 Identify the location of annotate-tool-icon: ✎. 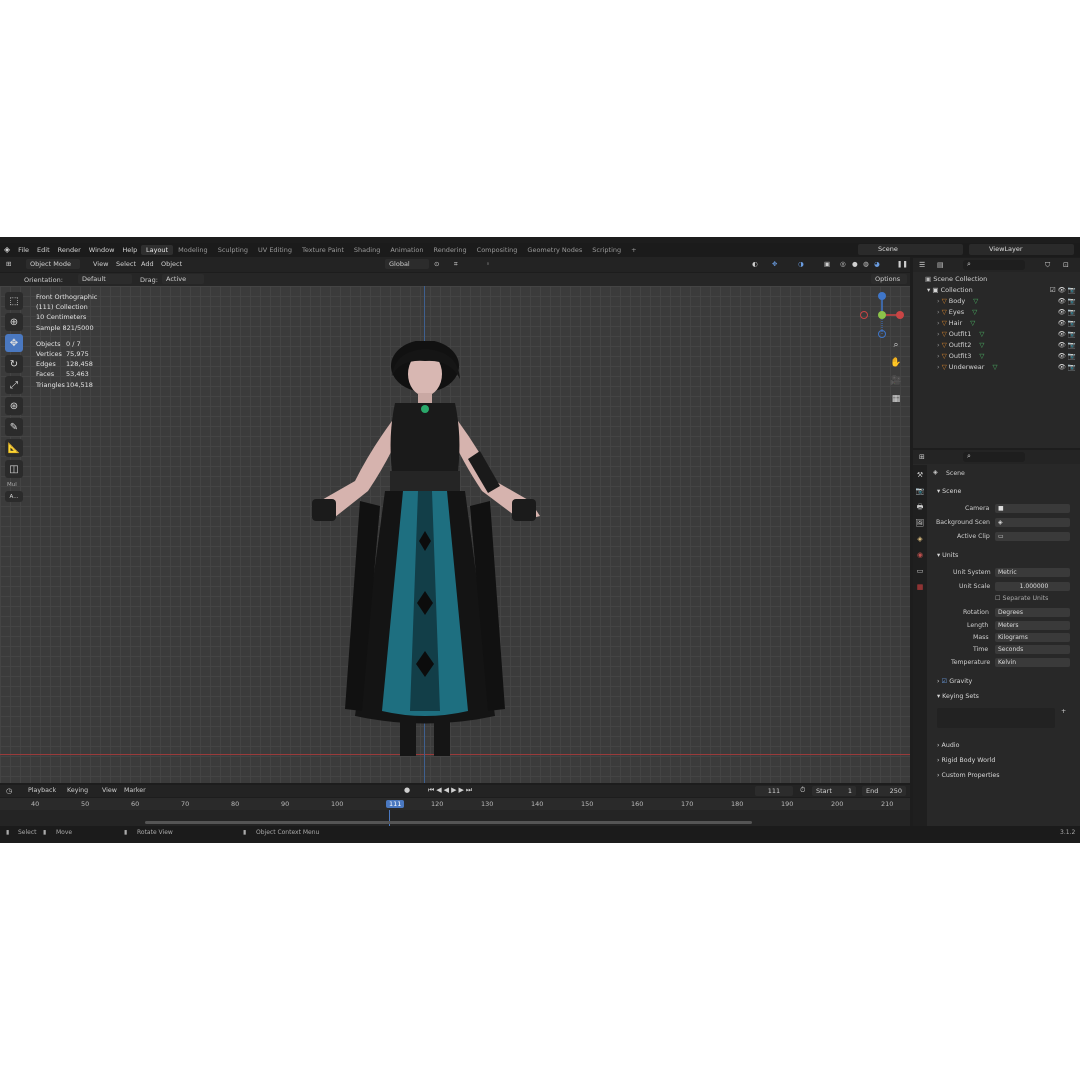
(14, 427).